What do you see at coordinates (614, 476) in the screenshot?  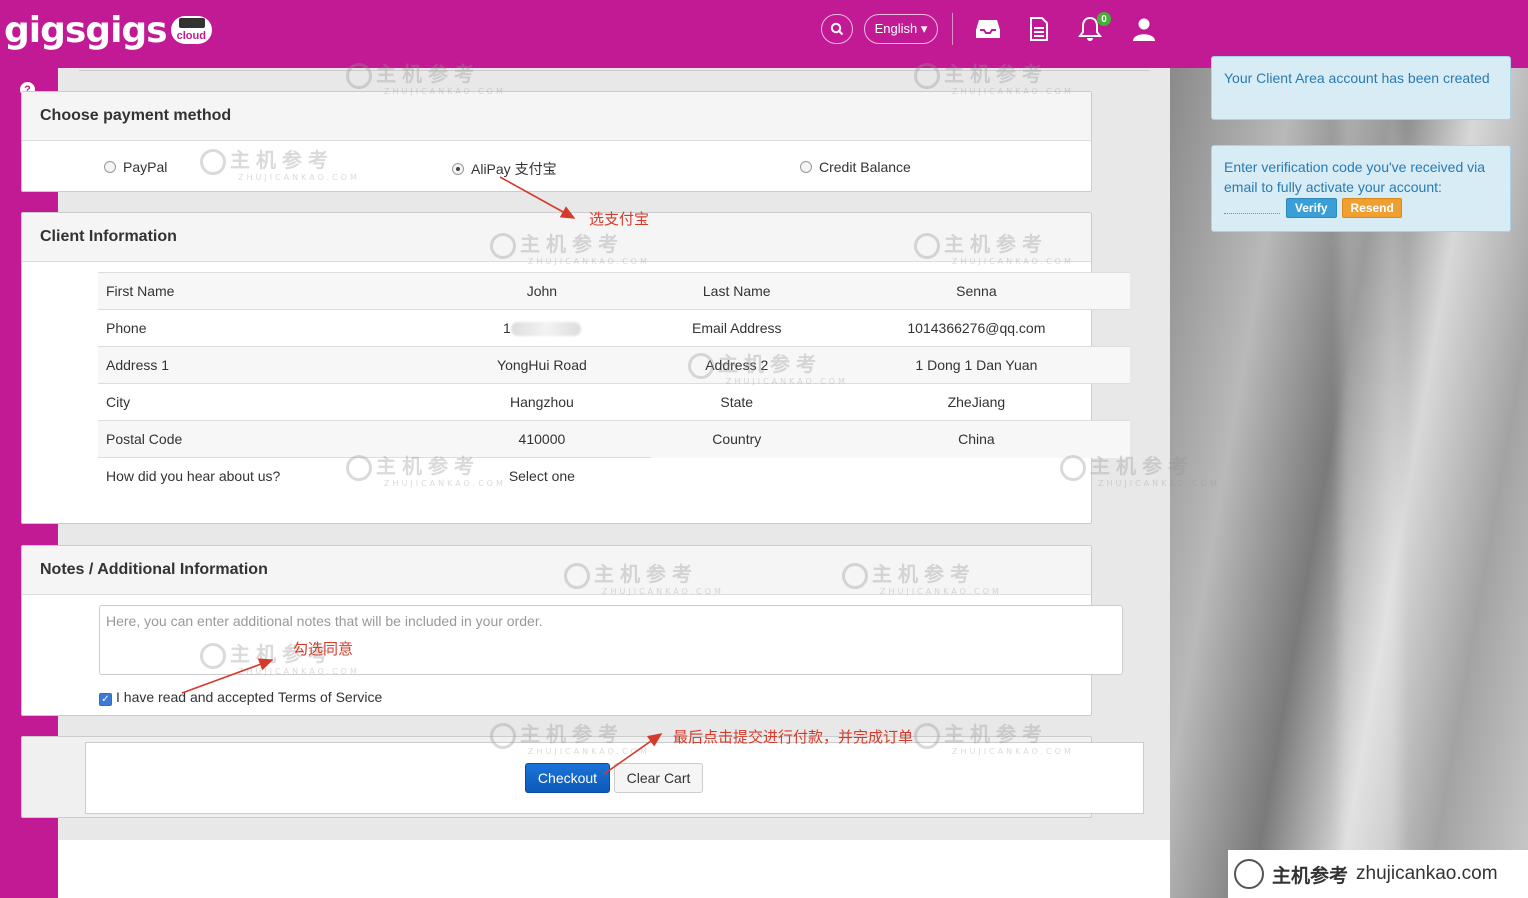 I see `table-row: How did you hear about us? Select one` at bounding box center [614, 476].